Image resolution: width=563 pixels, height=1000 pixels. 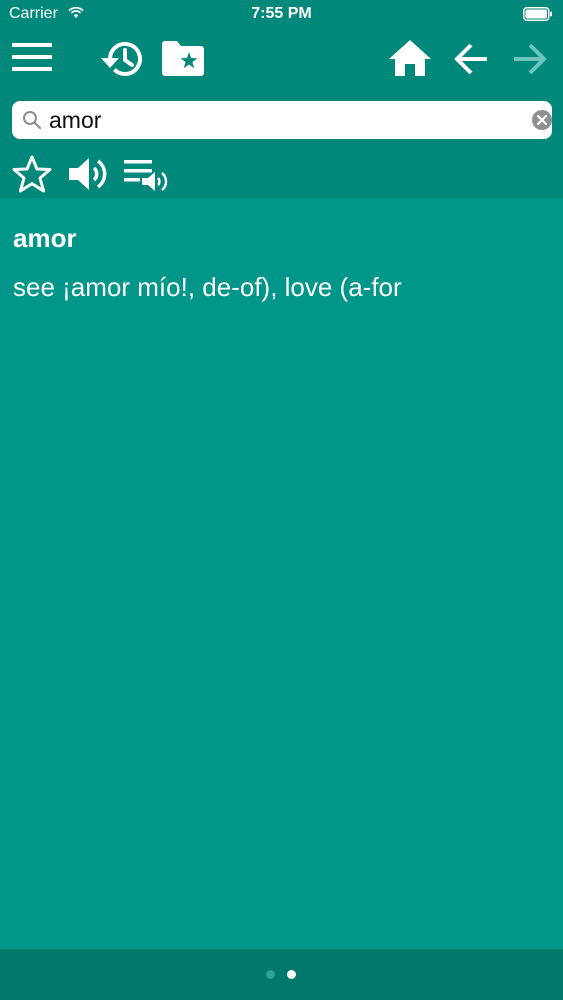 I want to click on clear-search-icon, so click(x=542, y=120).